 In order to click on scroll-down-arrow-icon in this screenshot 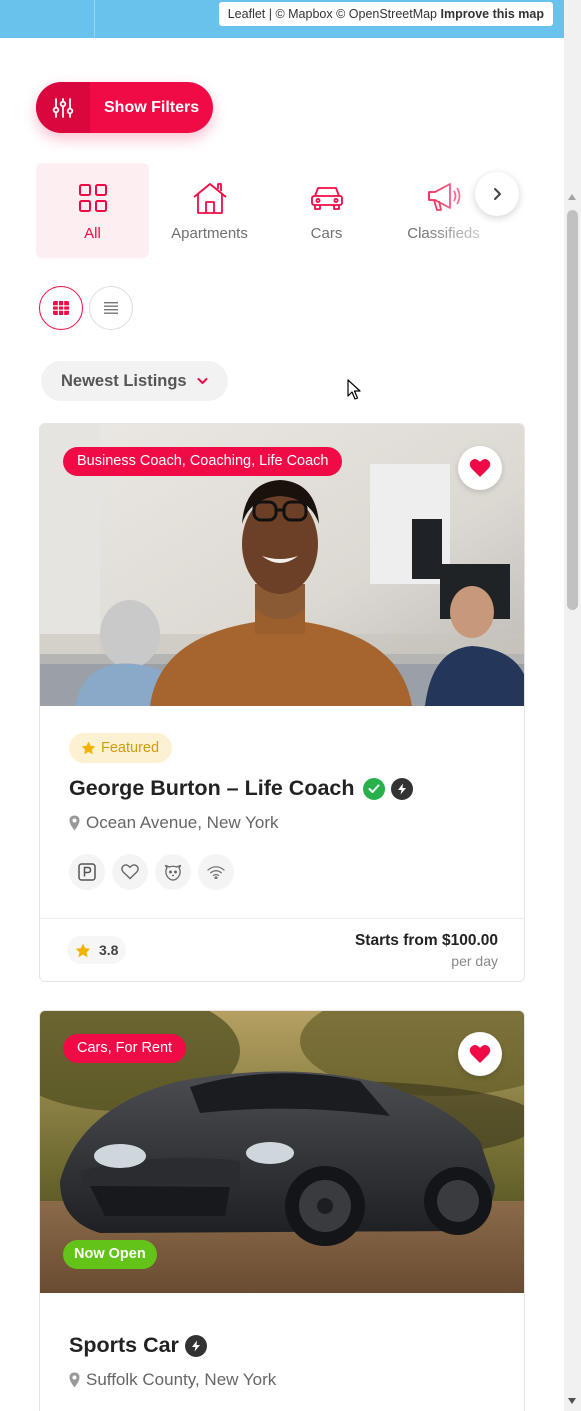, I will do `click(572, 1401)`.